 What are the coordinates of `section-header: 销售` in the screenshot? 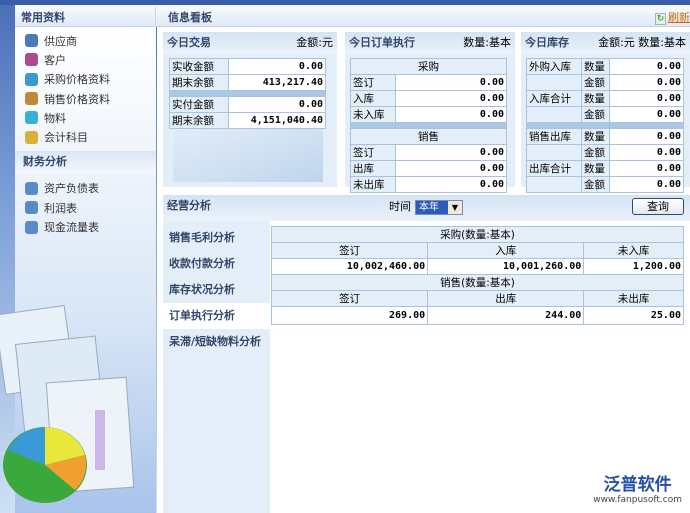 It's located at (428, 136).